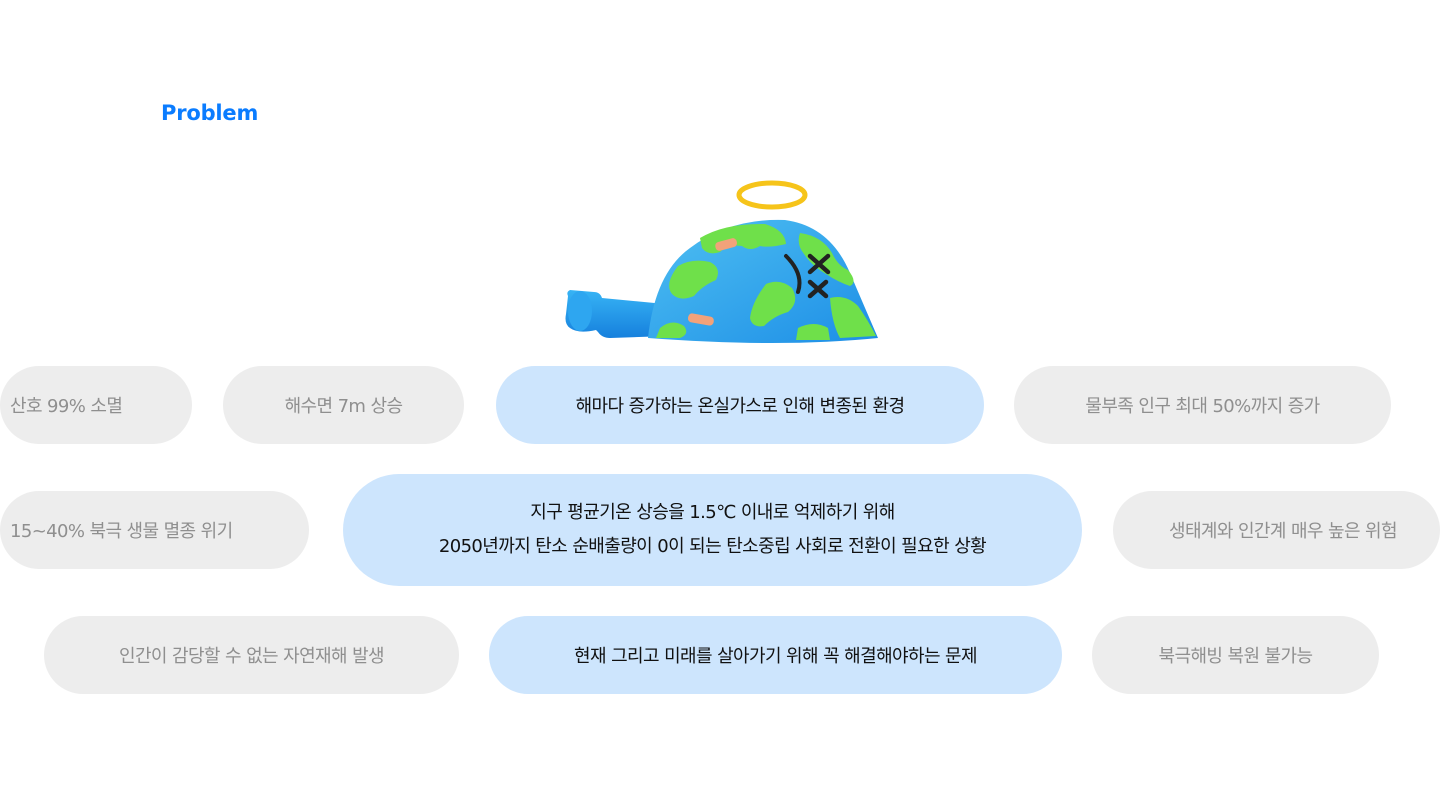  I want to click on arctic-species-pill: 15~40% 북극 생물 멸종 위기, so click(154, 530).